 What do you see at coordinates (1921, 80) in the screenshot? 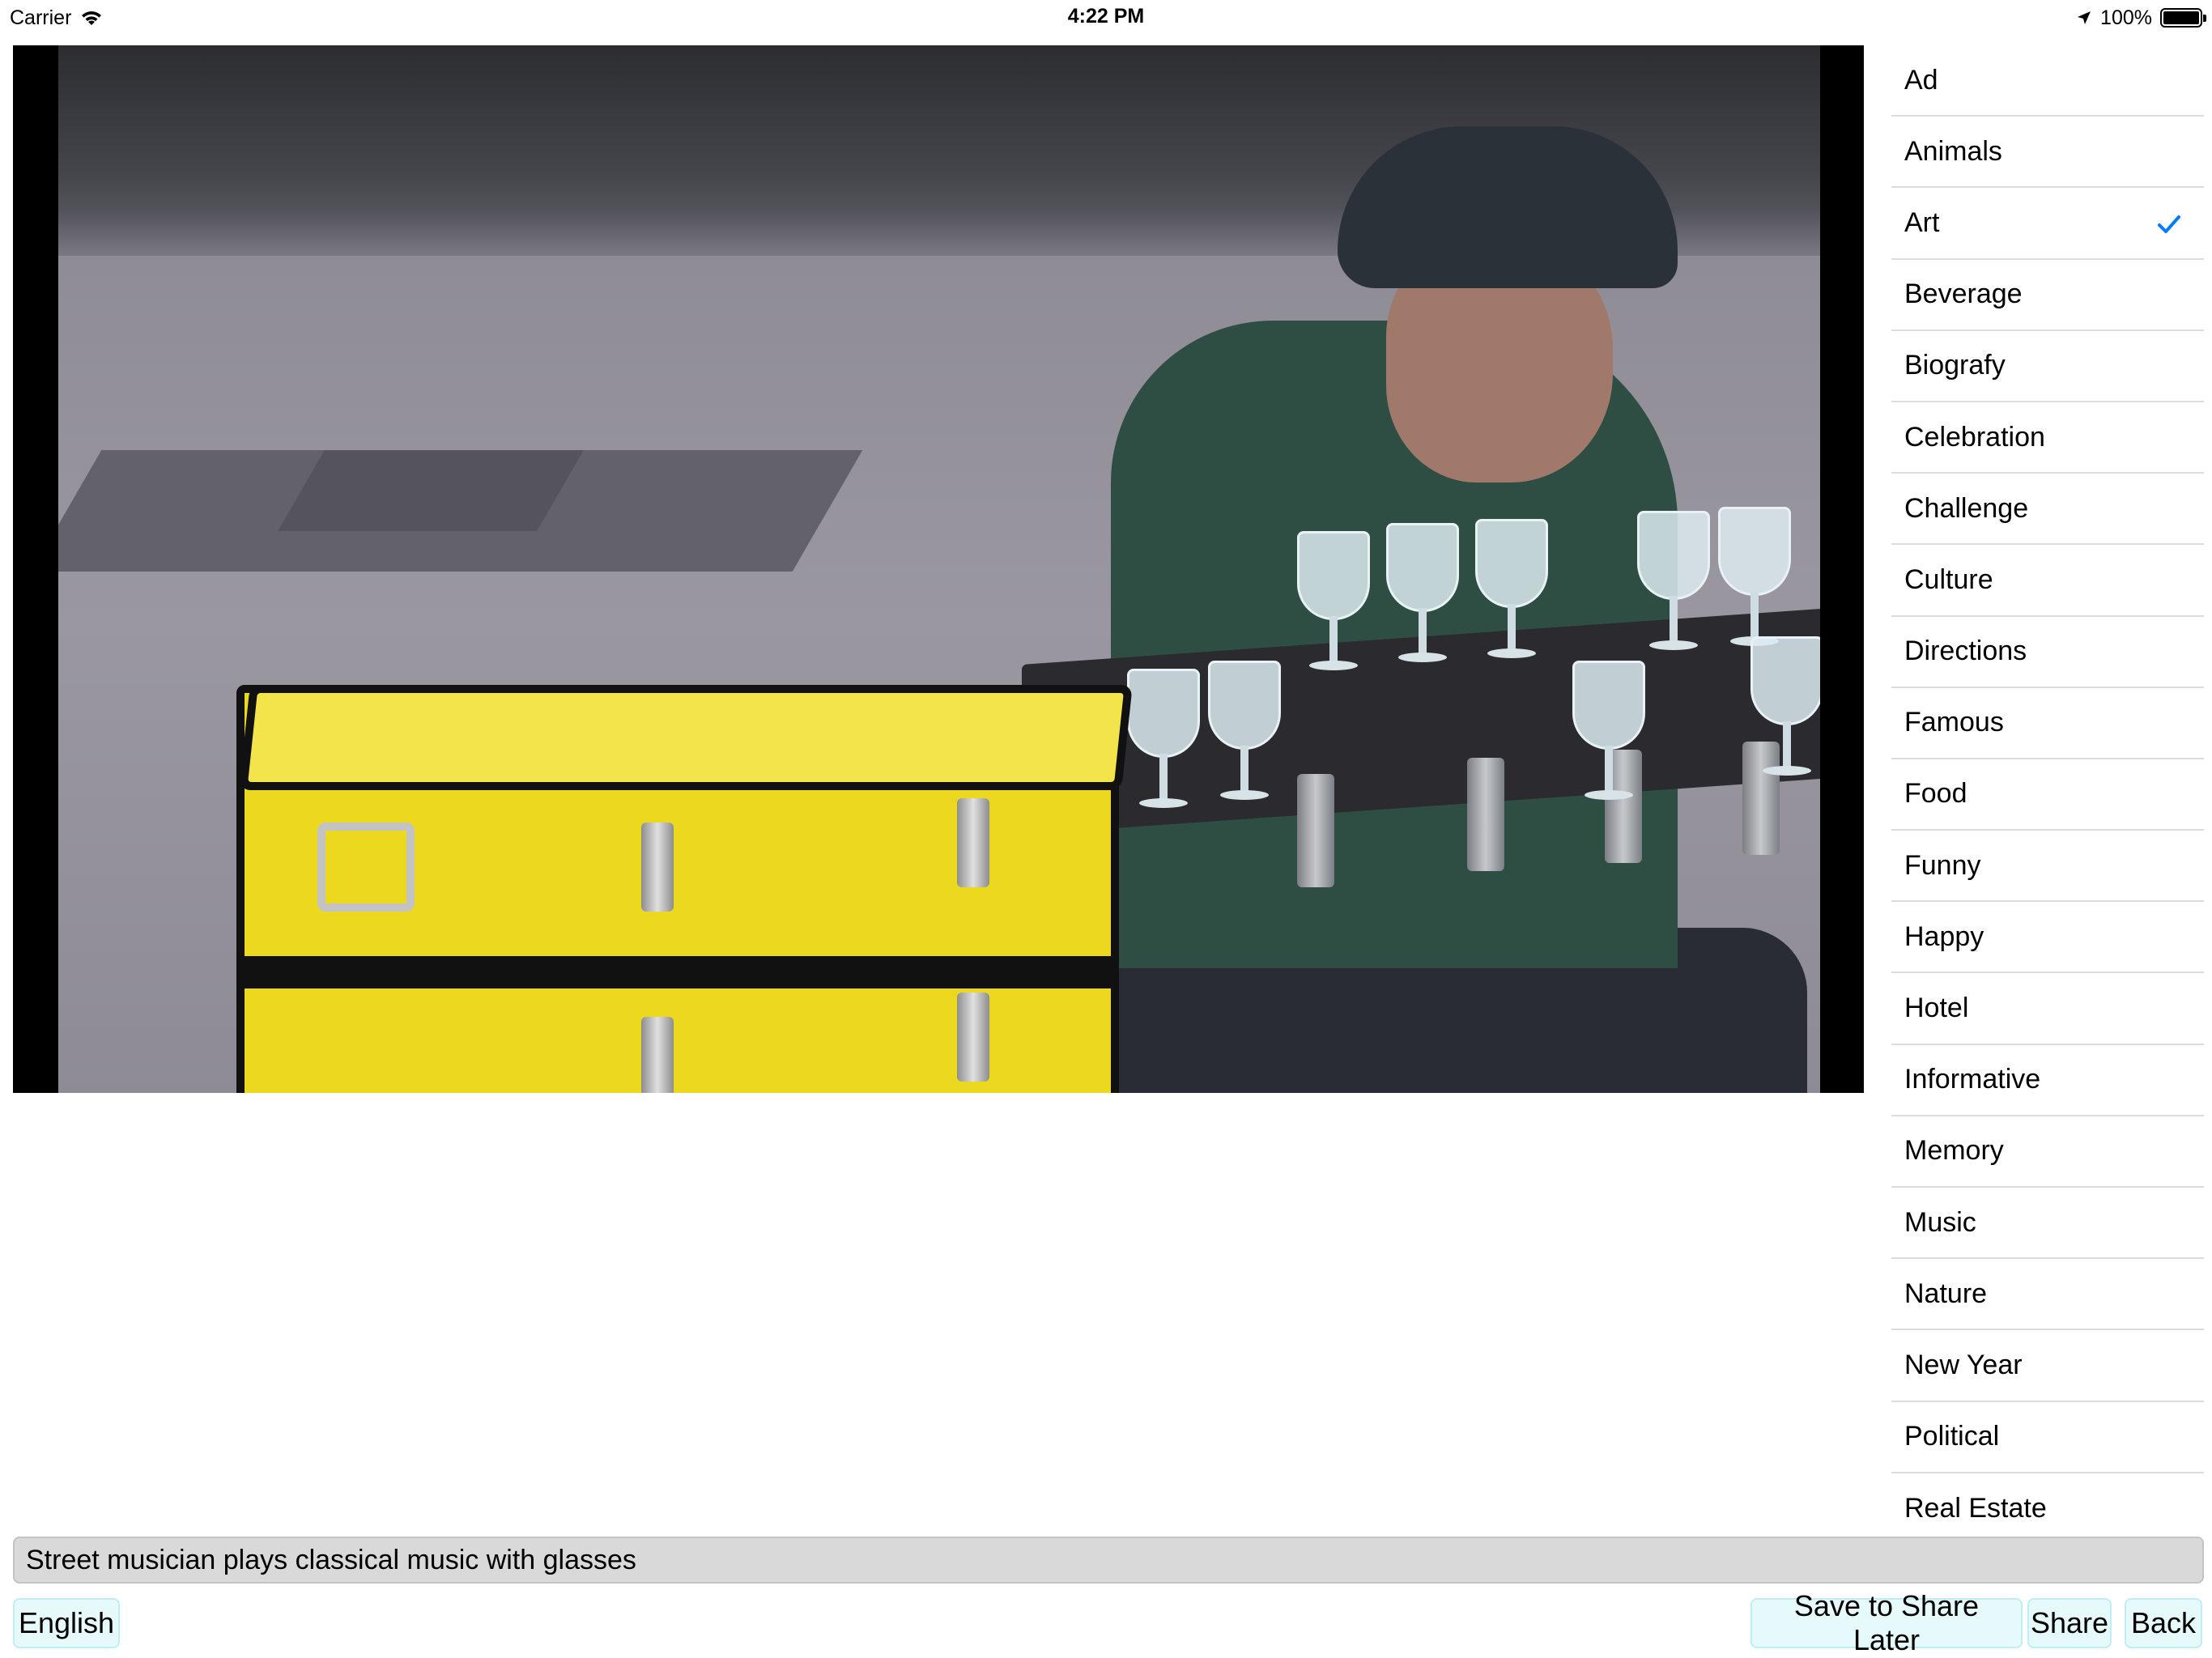
I see `category-item-label: Ad` at bounding box center [1921, 80].